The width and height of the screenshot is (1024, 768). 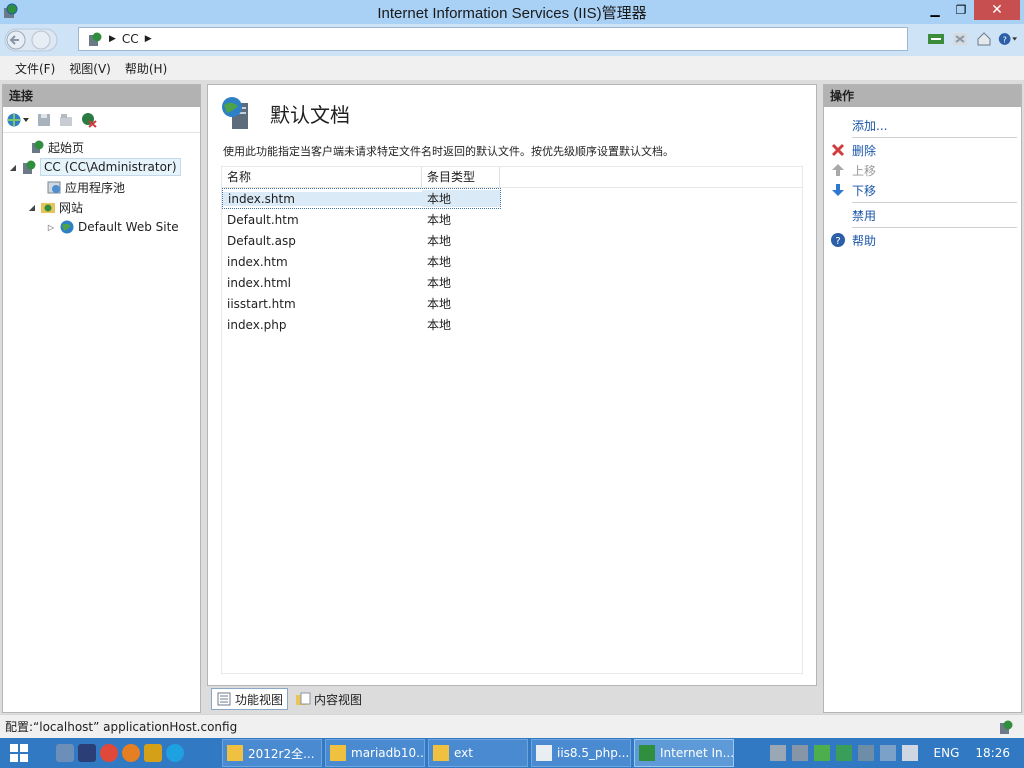 What do you see at coordinates (865, 753) in the screenshot?
I see `network-icon` at bounding box center [865, 753].